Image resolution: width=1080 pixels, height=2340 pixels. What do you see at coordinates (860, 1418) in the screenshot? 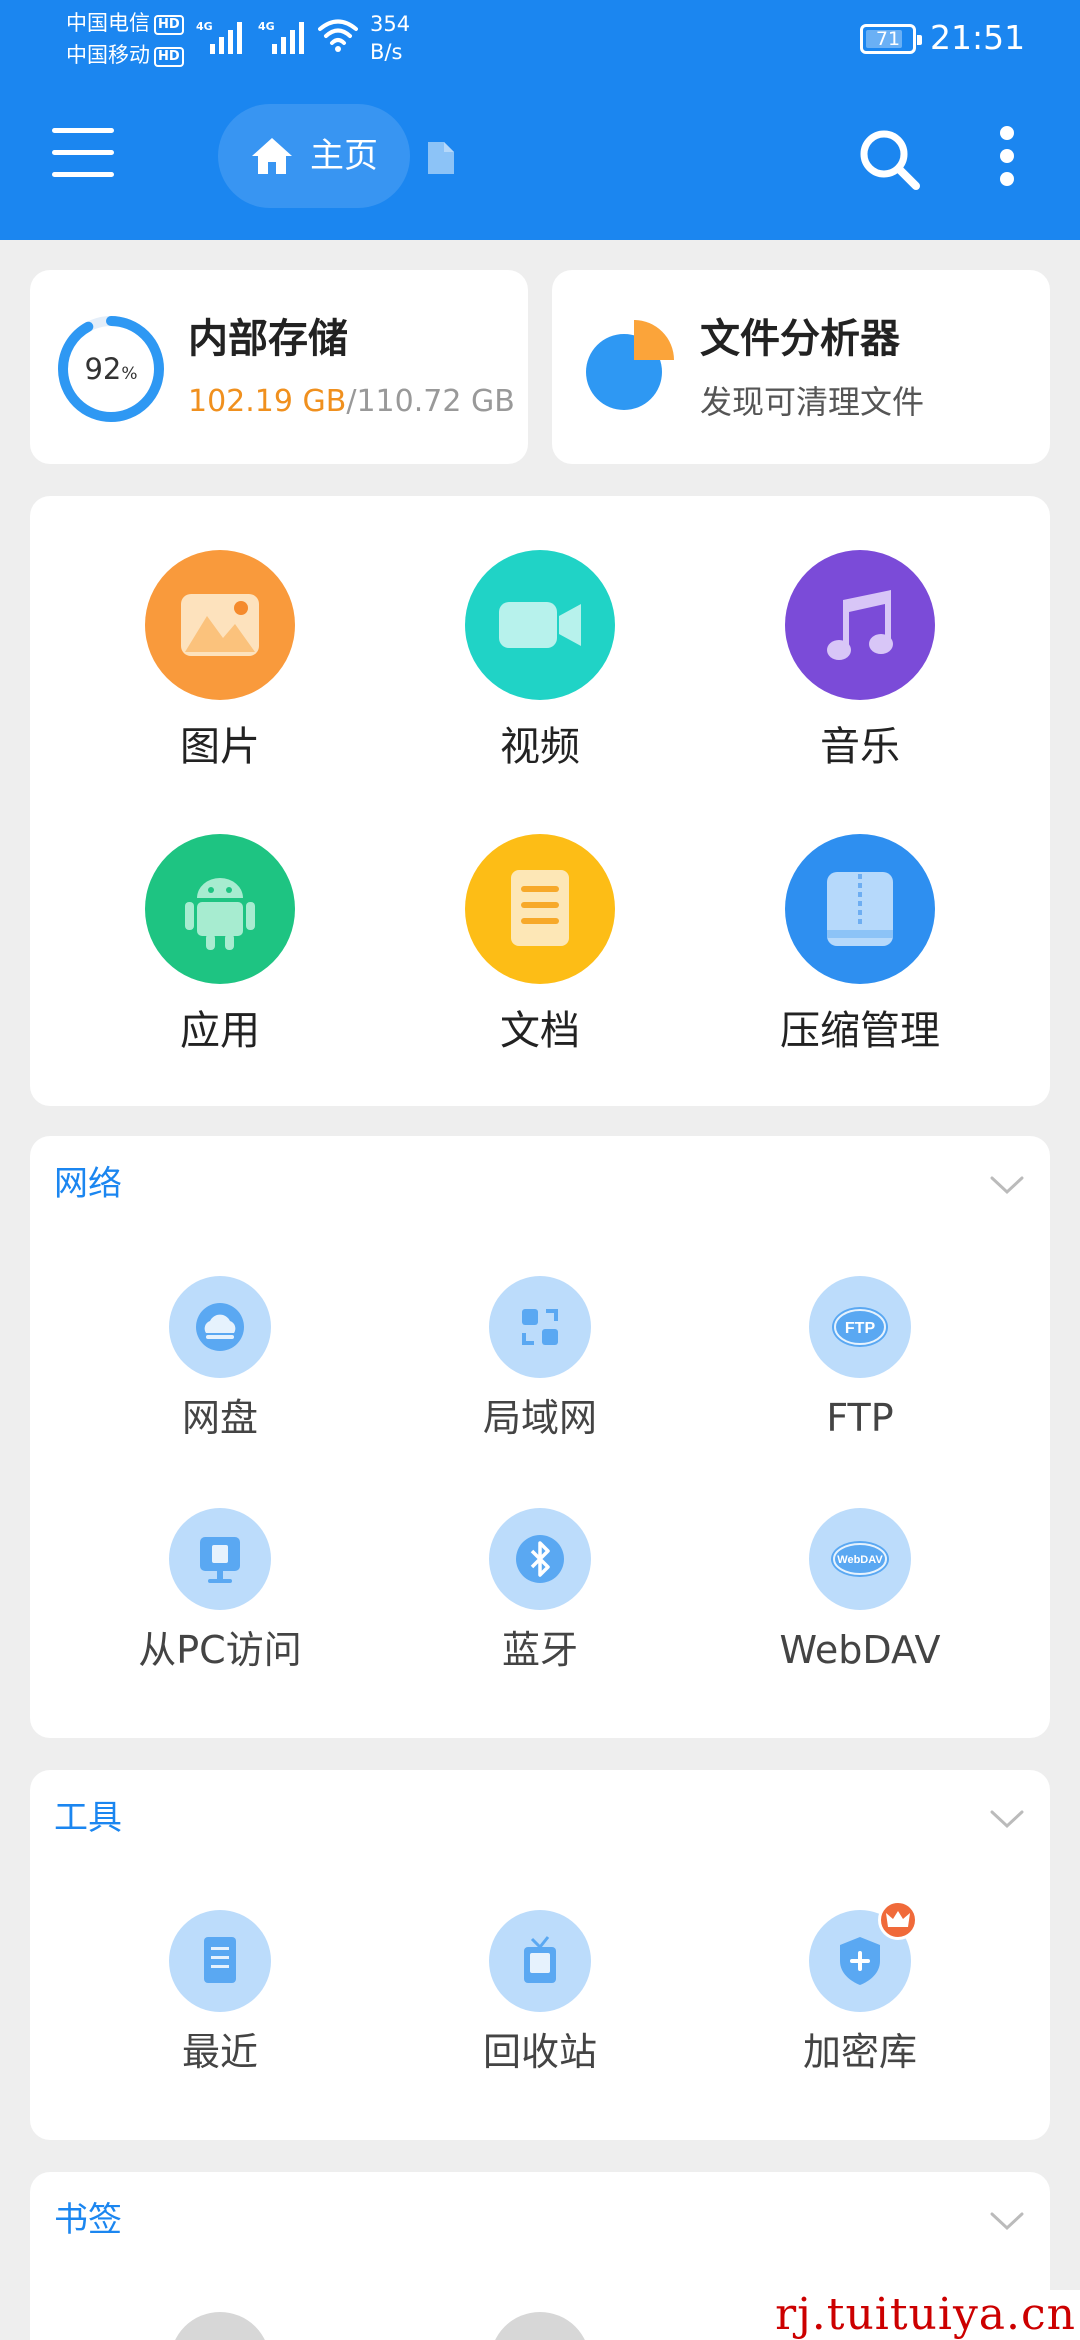
I see `network-item-label: FTP` at bounding box center [860, 1418].